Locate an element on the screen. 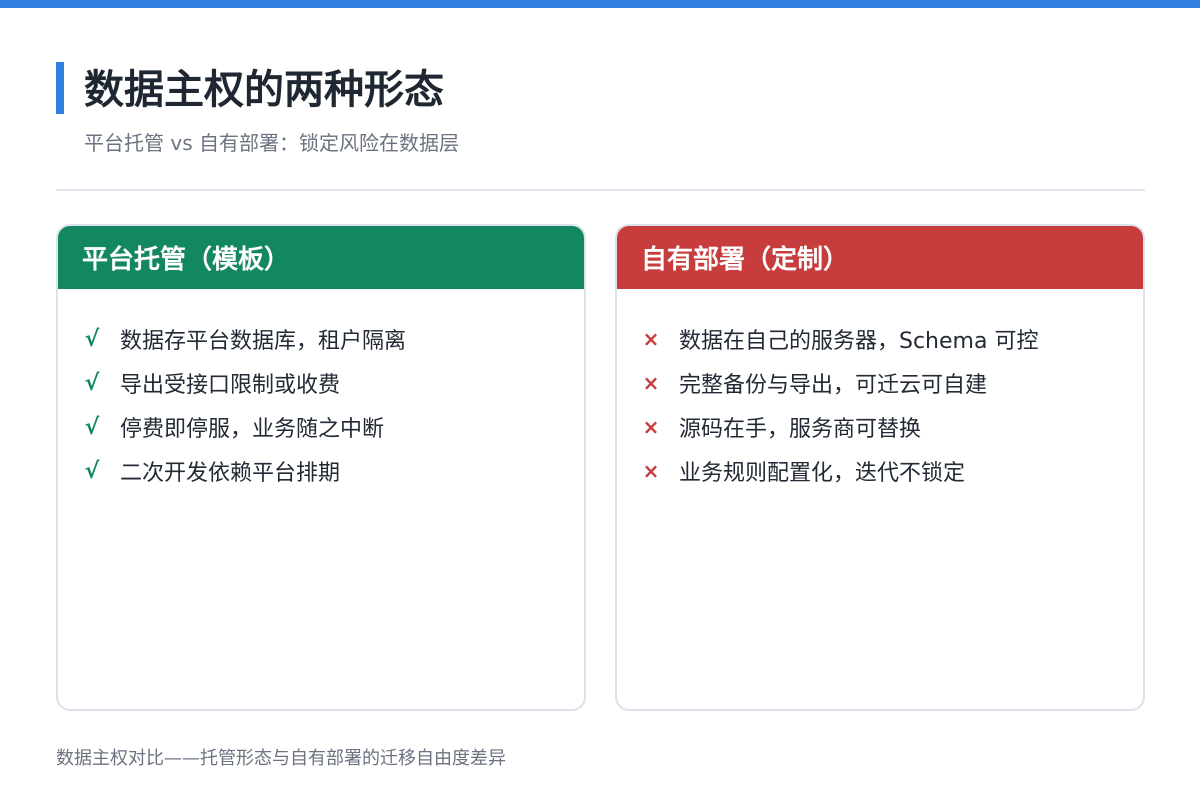 Image resolution: width=1200 pixels, height=800 pixels. self-hosted-card-title: 自有部署（定制） is located at coordinates (880, 257).